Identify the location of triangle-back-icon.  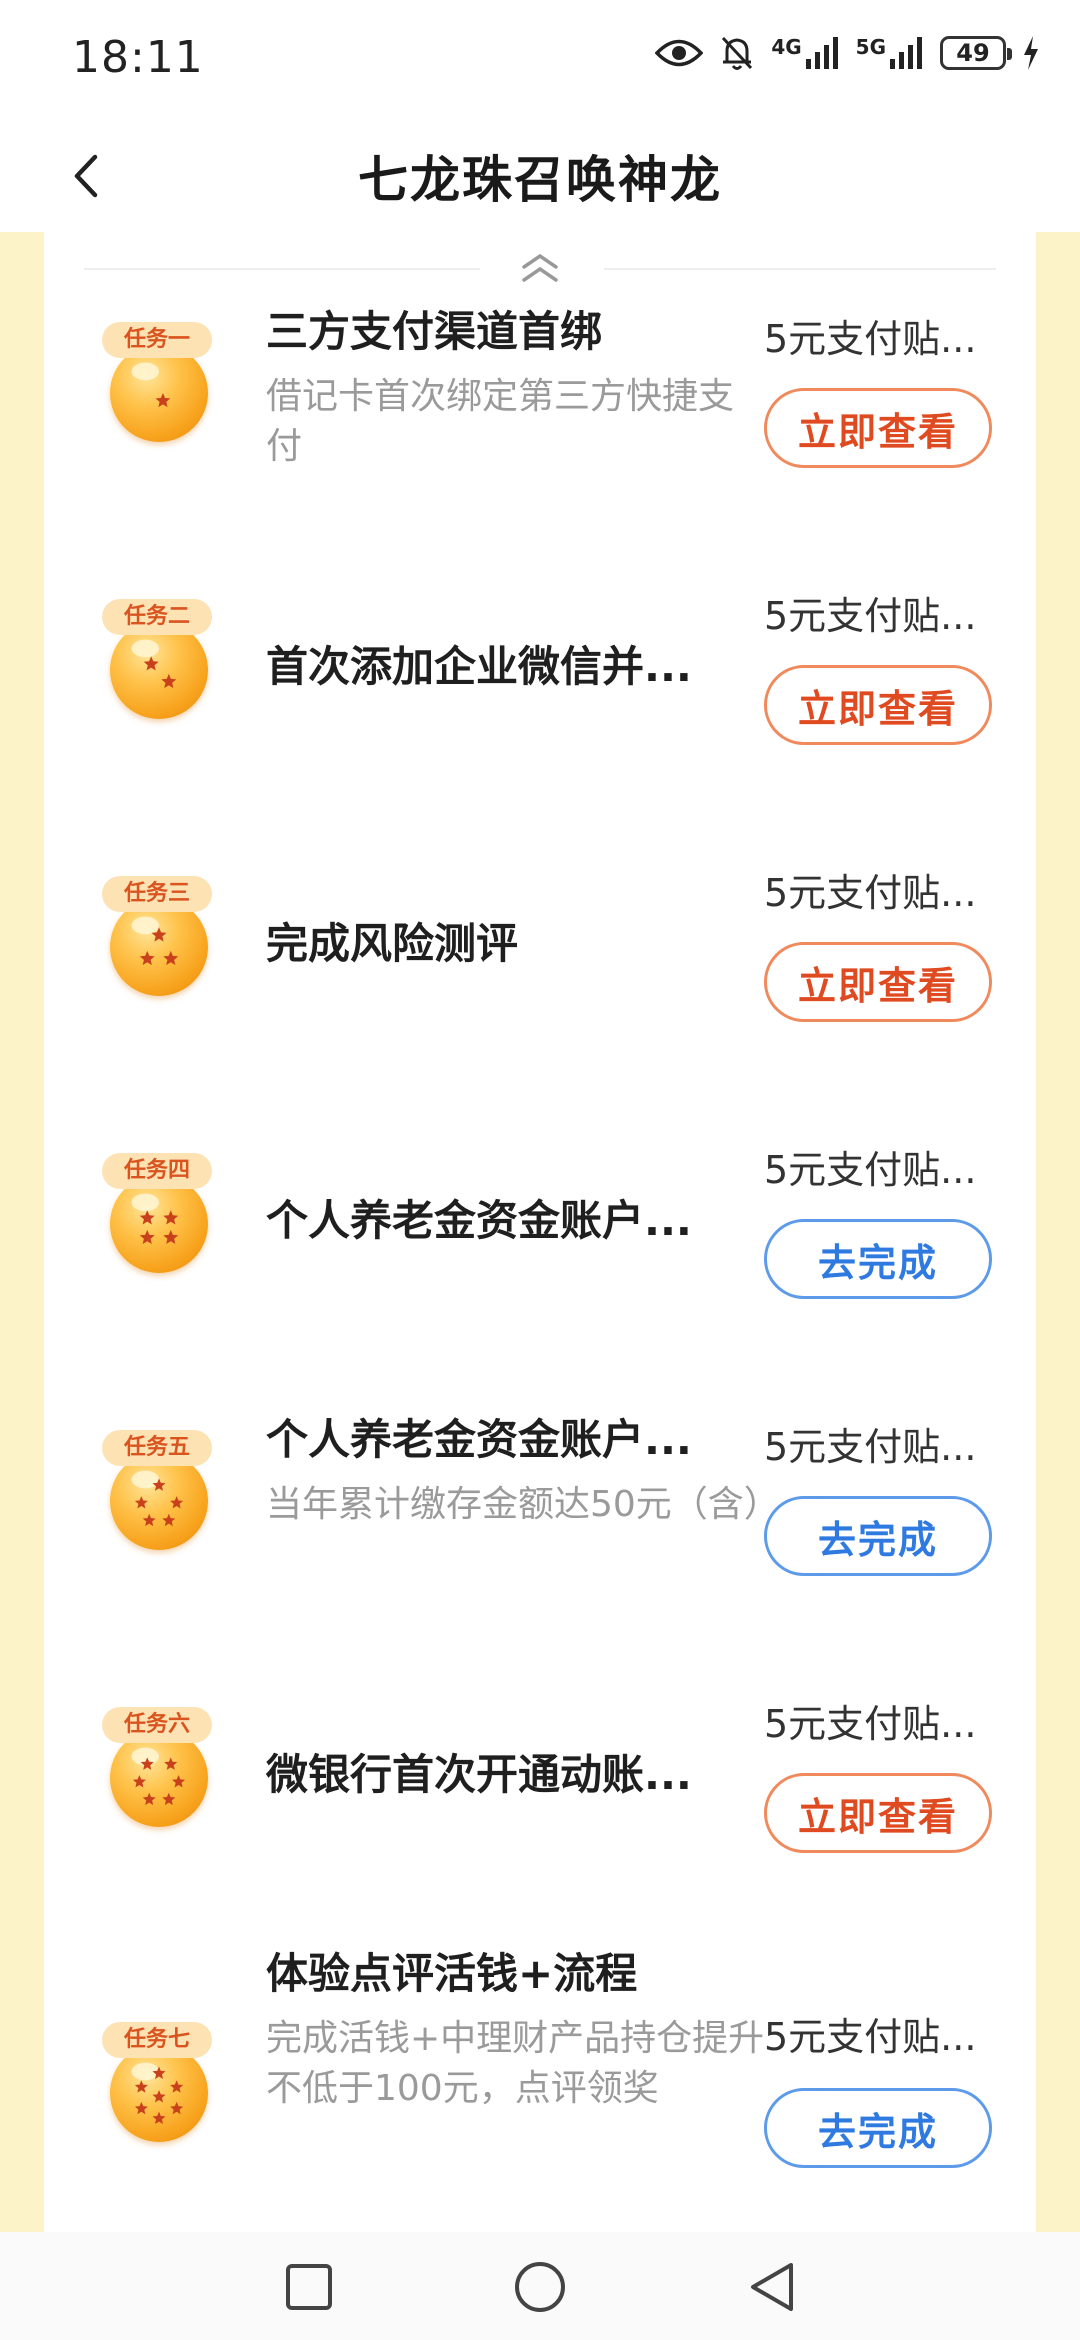
(772, 2287).